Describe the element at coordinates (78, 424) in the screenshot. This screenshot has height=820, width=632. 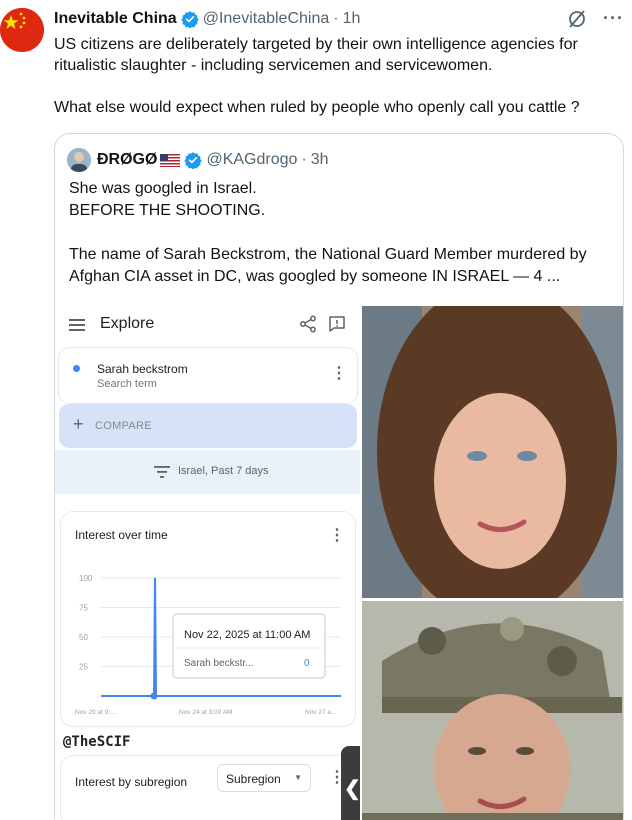
I see `plus-icon: +` at that location.